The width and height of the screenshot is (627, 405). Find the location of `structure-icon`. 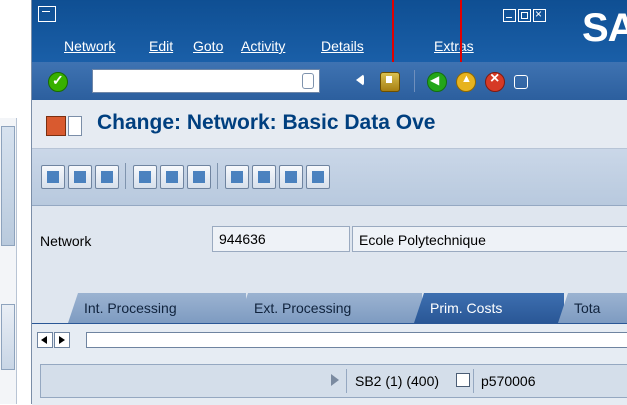

structure-icon is located at coordinates (53, 177).